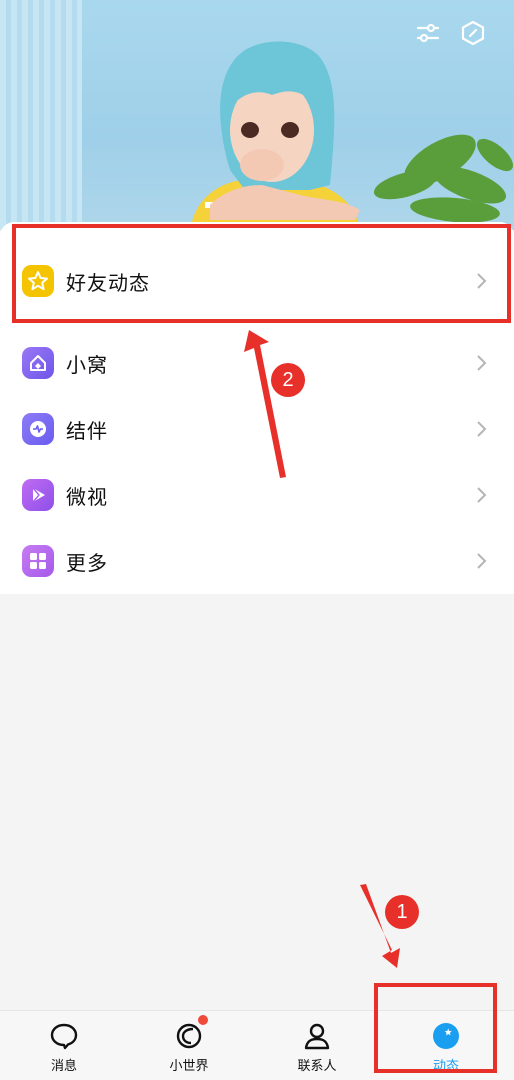  Describe the element at coordinates (38, 561) in the screenshot. I see `grid-icon` at that location.